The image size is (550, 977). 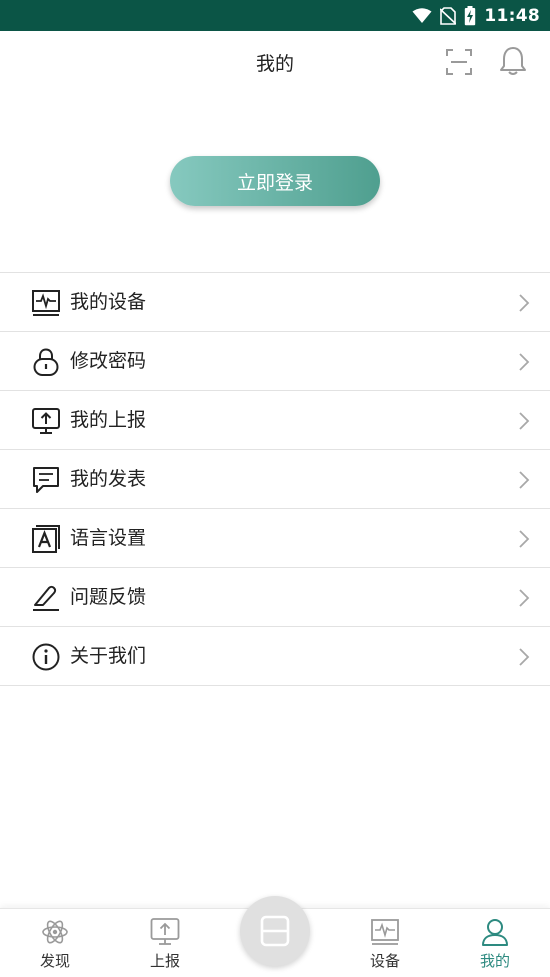 I want to click on menu-item-label: 关于我们, so click(x=108, y=656).